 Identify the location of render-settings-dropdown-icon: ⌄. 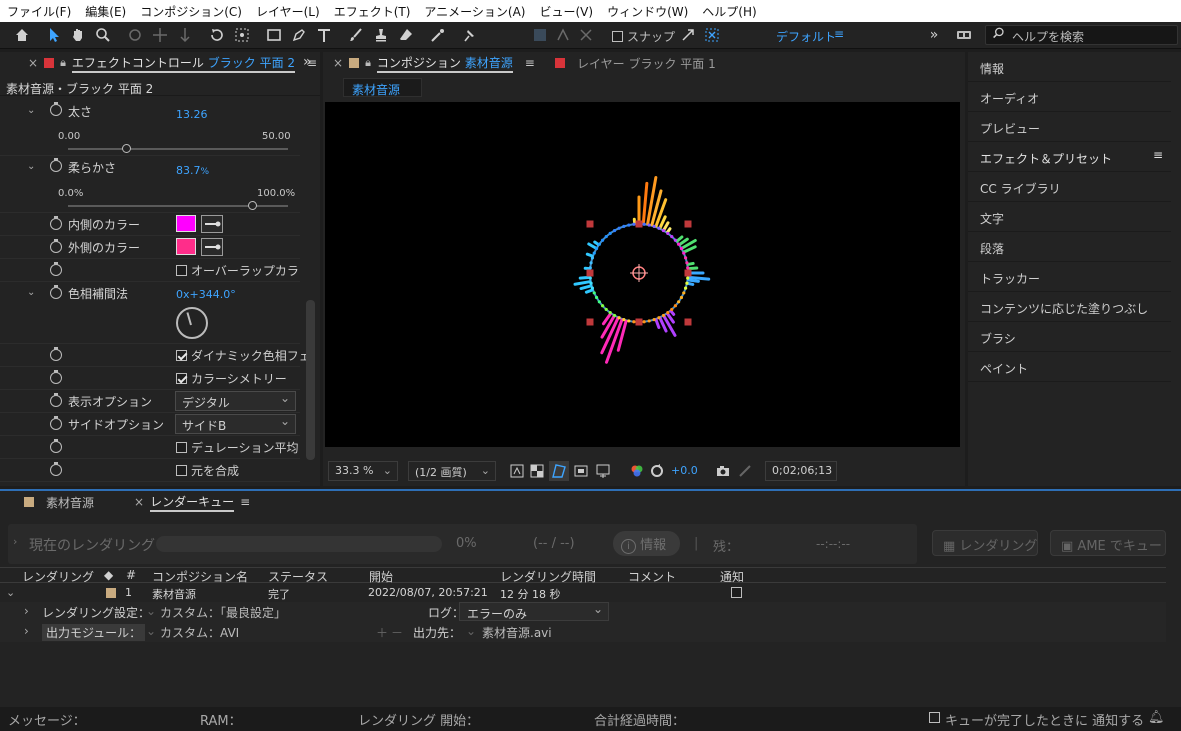
(151, 611).